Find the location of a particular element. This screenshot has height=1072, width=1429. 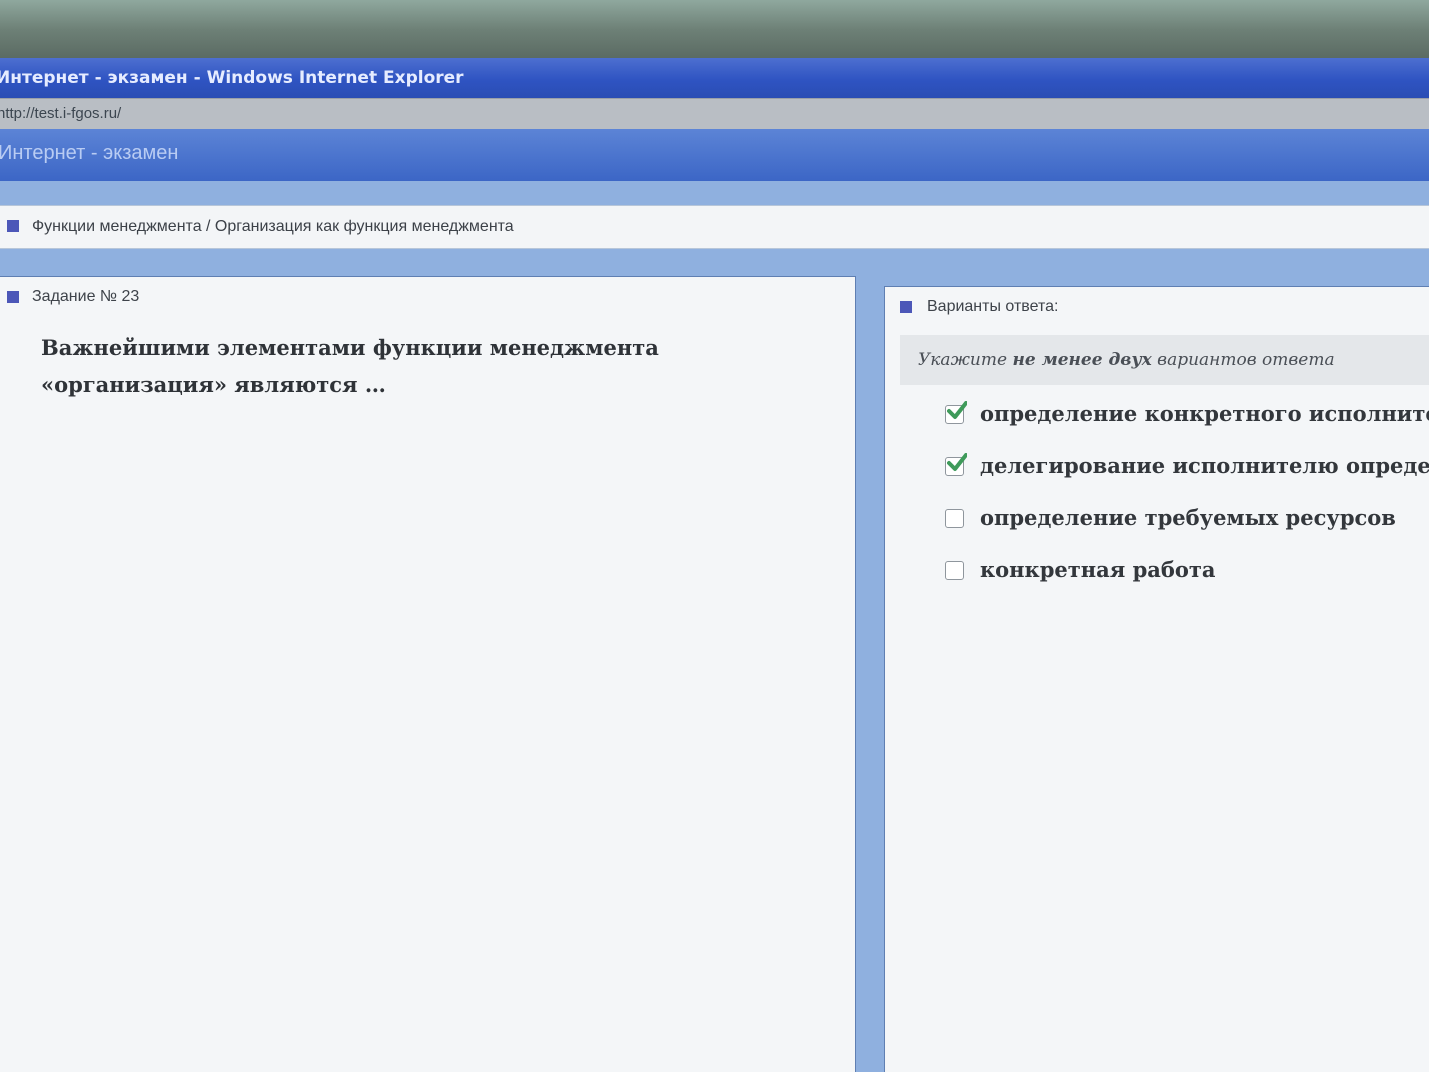

answer-option-2: делегирование исполнителю определен is located at coordinates (1187, 473).